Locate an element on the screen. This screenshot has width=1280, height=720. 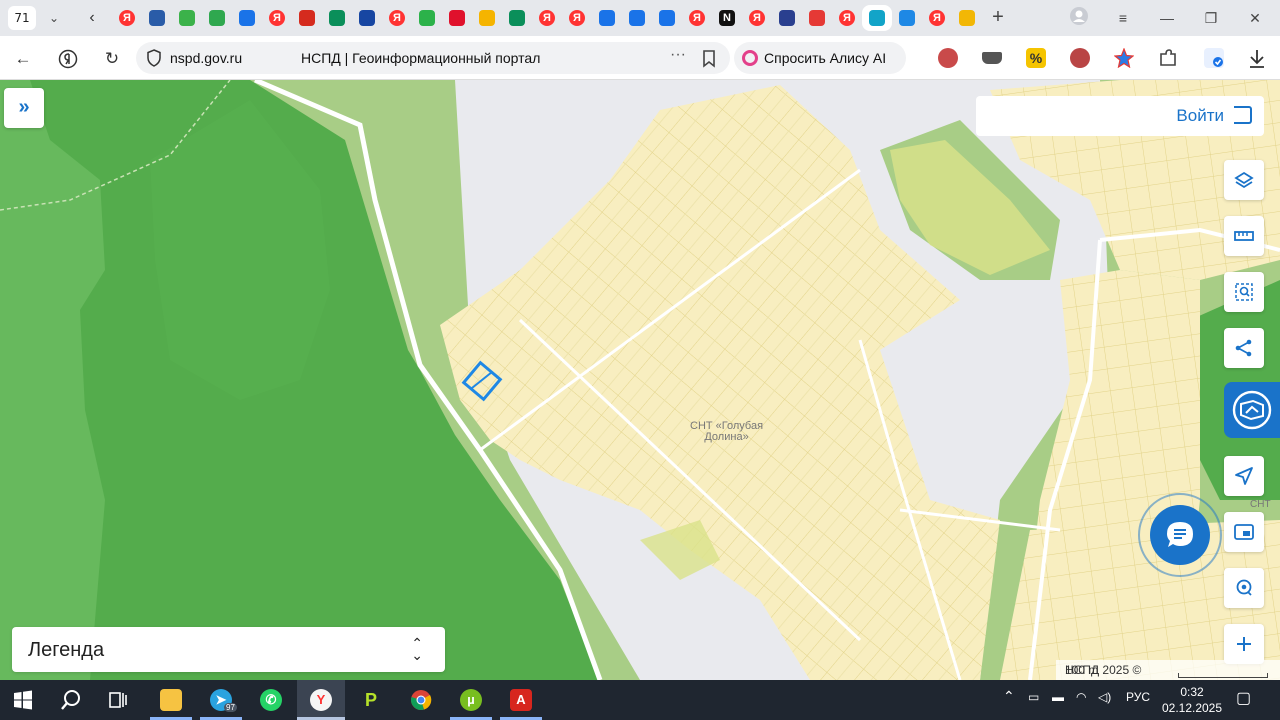
extension-star-icon is located at coordinates (1124, 58).